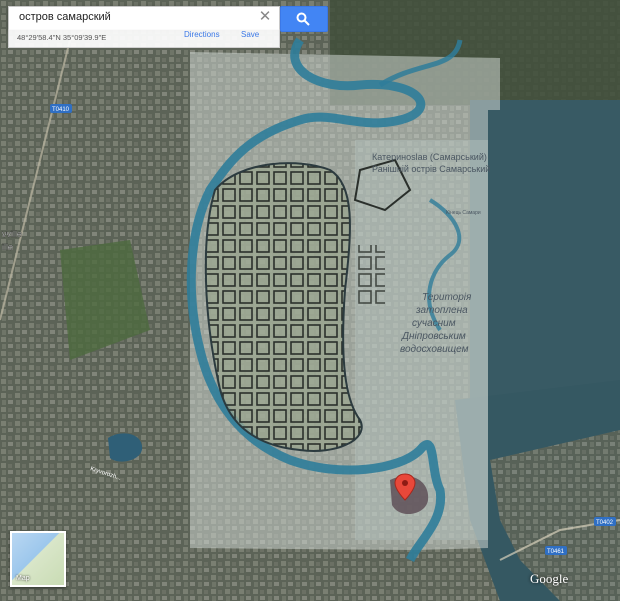 The width and height of the screenshot is (620, 601). I want to click on place-label-1: vville, so click(12, 234).